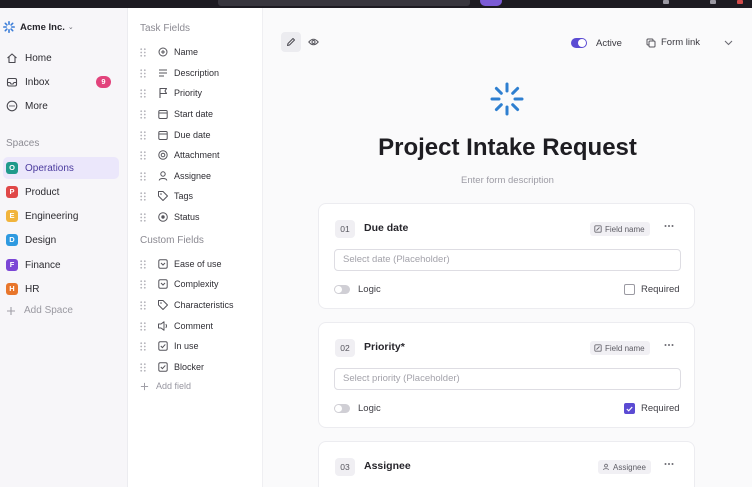 Image resolution: width=752 pixels, height=487 pixels. Describe the element at coordinates (49, 168) in the screenshot. I see `space-label: Operations` at that location.